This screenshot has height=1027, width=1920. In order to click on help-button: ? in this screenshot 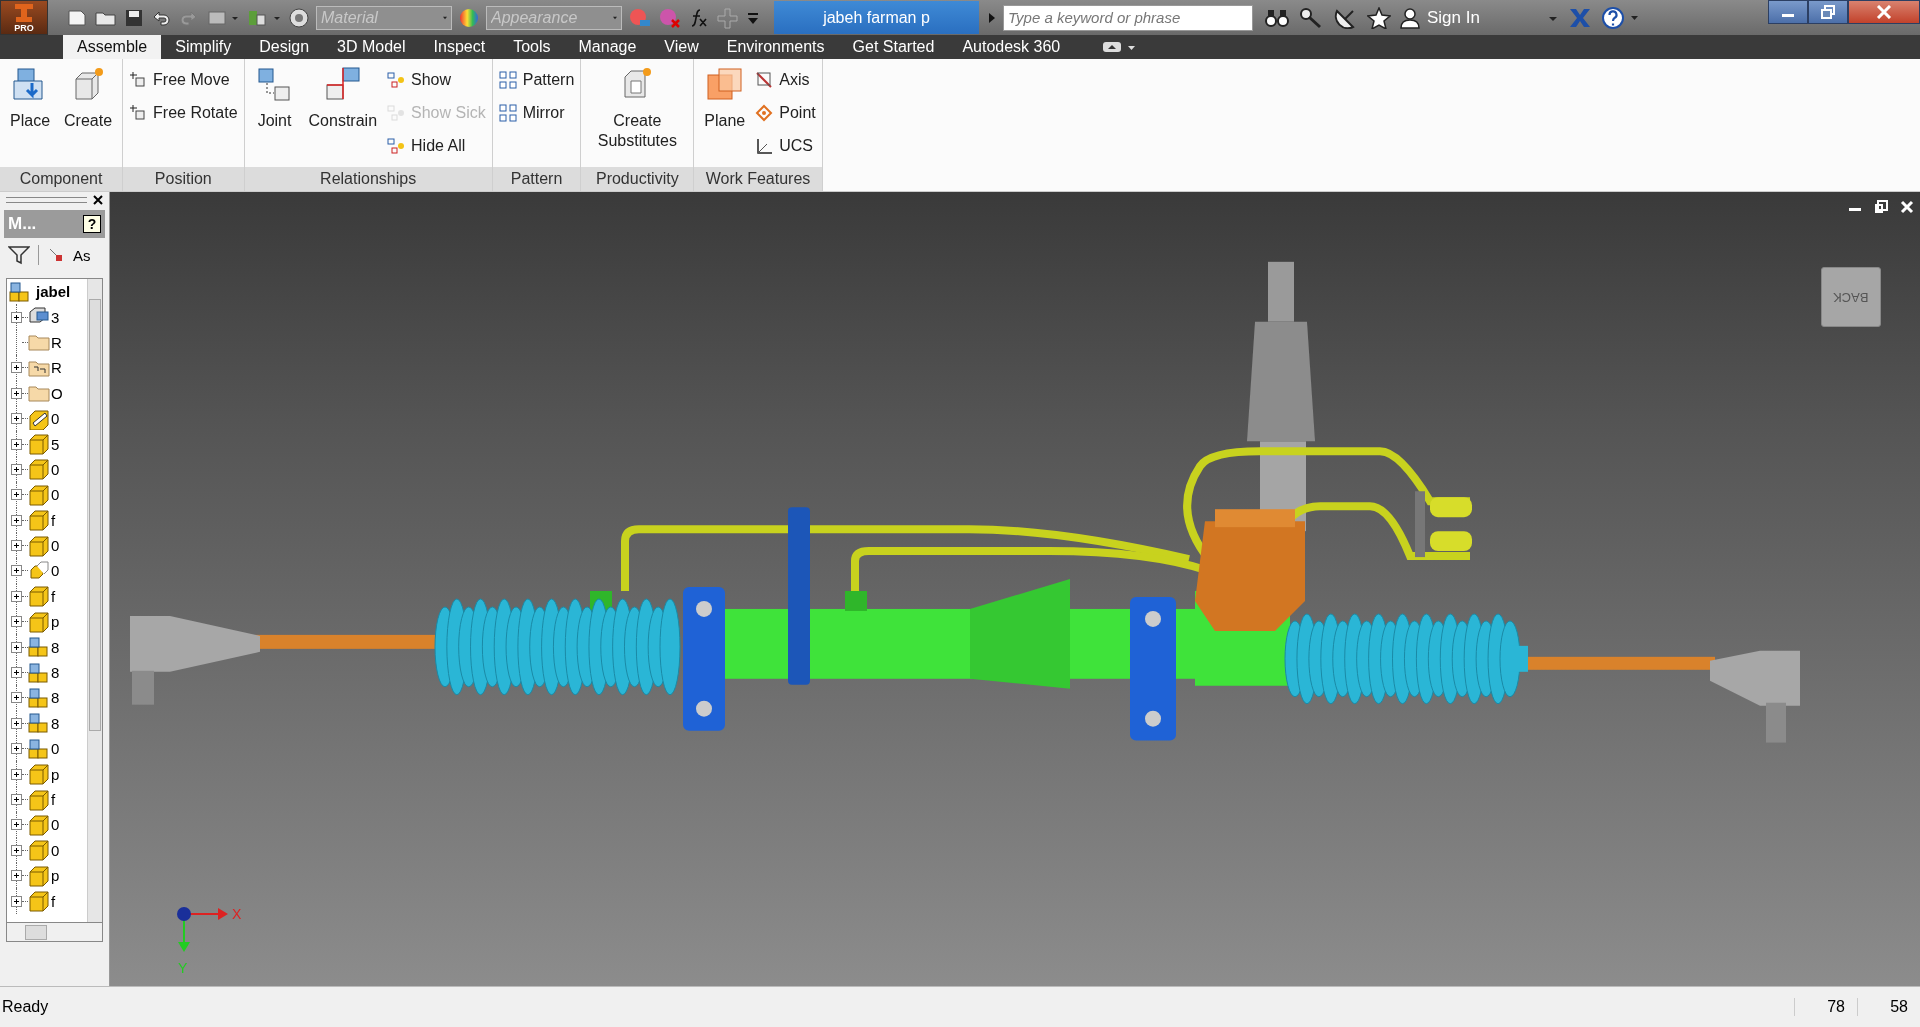, I will do `click(92, 224)`.